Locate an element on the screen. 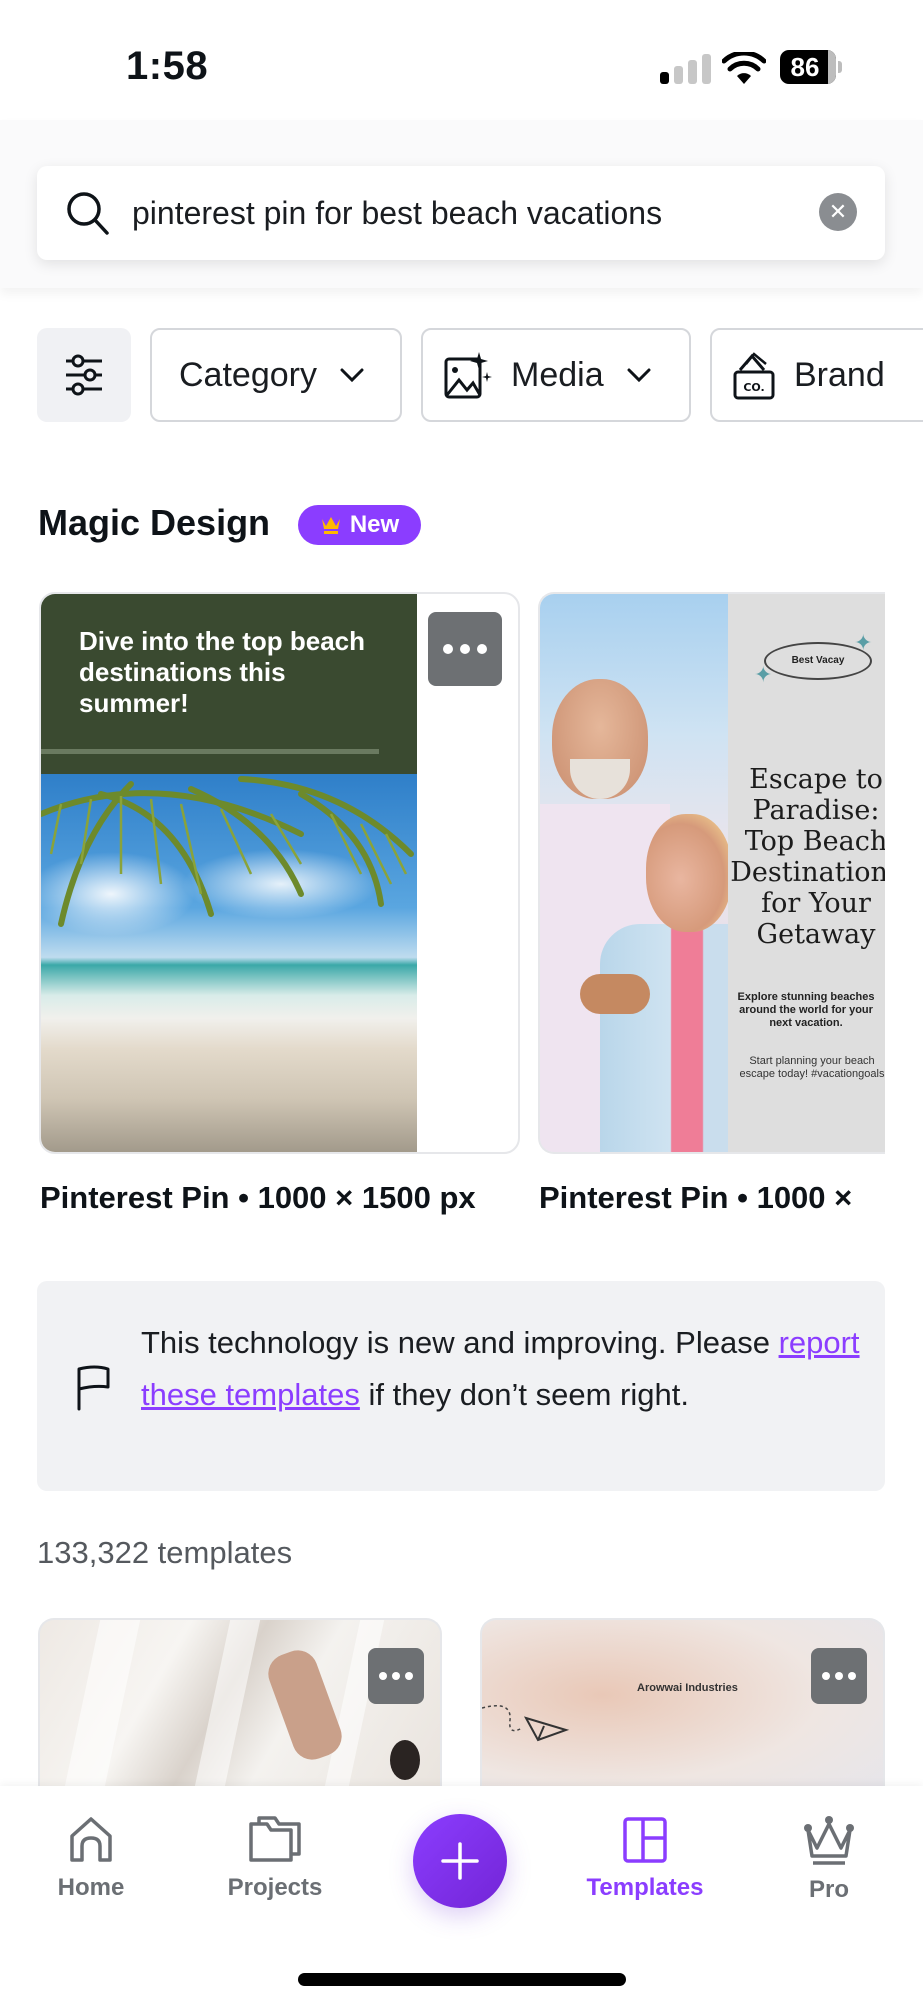  filter-bar: Category Media CO. Brand is located at coordinates (461, 375).